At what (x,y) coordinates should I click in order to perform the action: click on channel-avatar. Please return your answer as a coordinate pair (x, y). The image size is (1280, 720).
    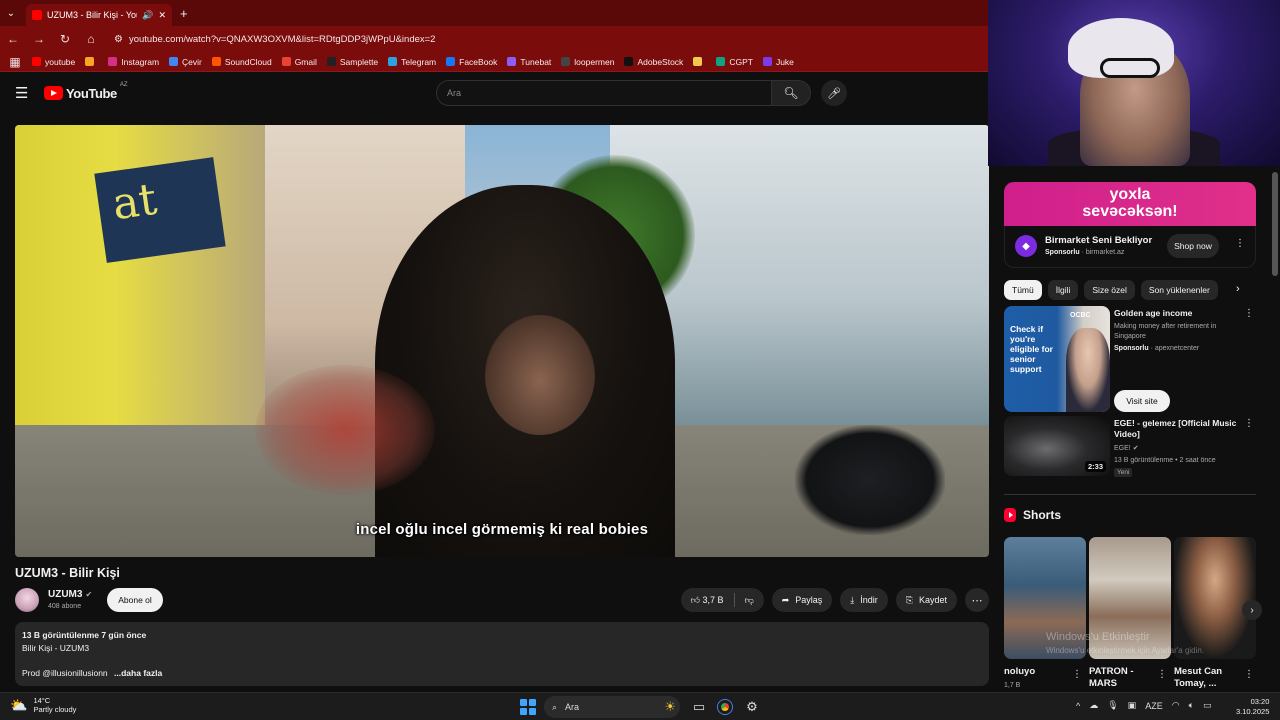
    Looking at the image, I should click on (27, 600).